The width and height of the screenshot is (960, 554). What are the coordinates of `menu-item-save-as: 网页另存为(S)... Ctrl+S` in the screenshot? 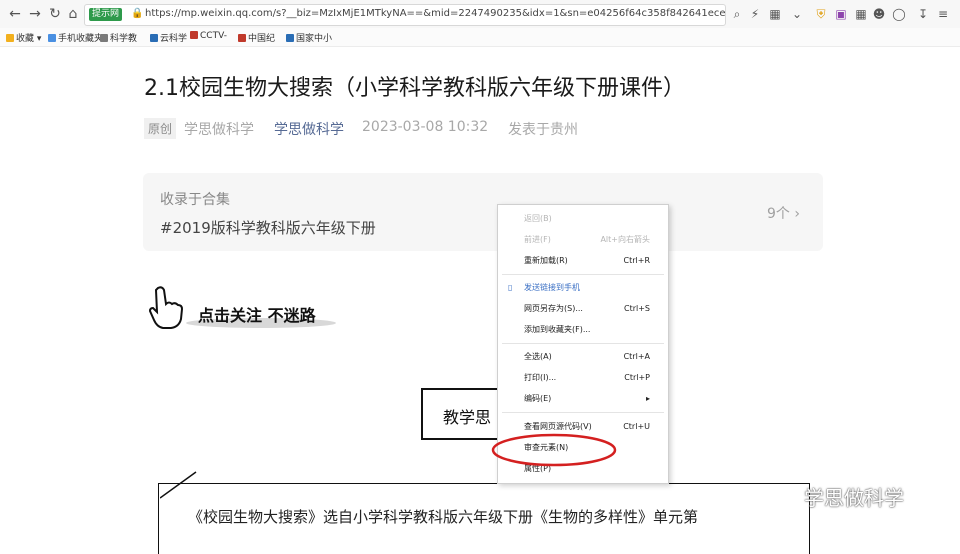 It's located at (583, 309).